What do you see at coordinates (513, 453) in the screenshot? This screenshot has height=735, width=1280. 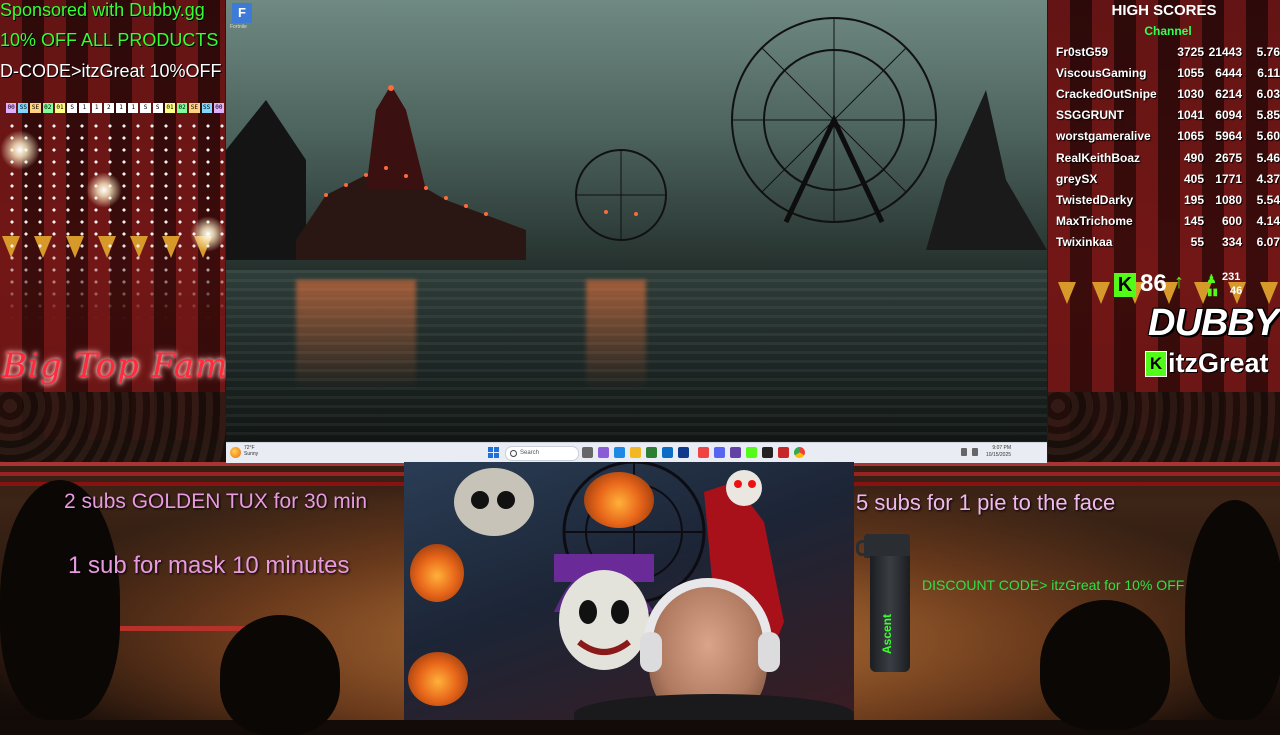 I see `search-icon` at bounding box center [513, 453].